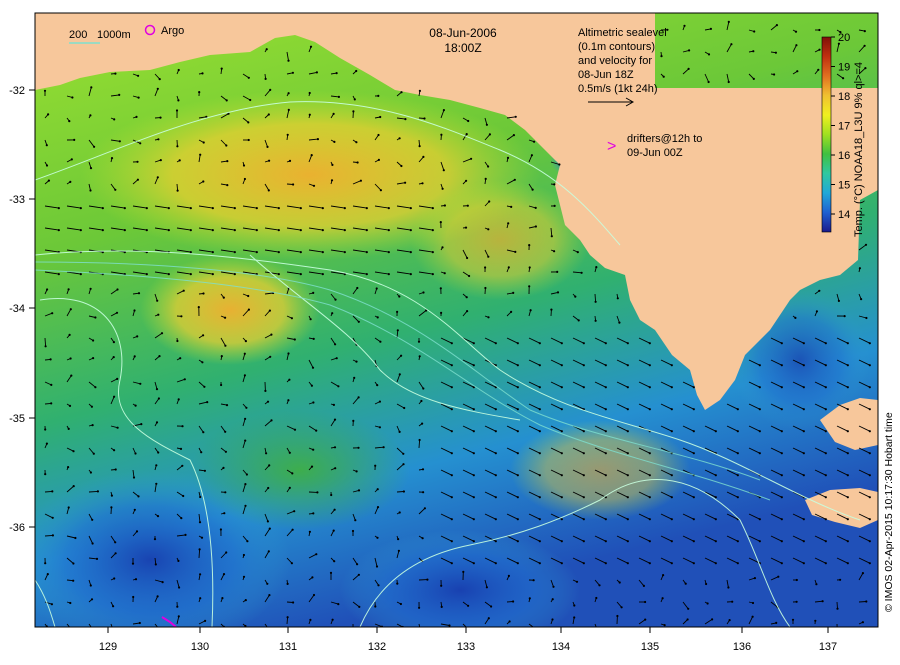  What do you see at coordinates (844, 97) in the screenshot?
I see `colorbar-tick-label: 18` at bounding box center [844, 97].